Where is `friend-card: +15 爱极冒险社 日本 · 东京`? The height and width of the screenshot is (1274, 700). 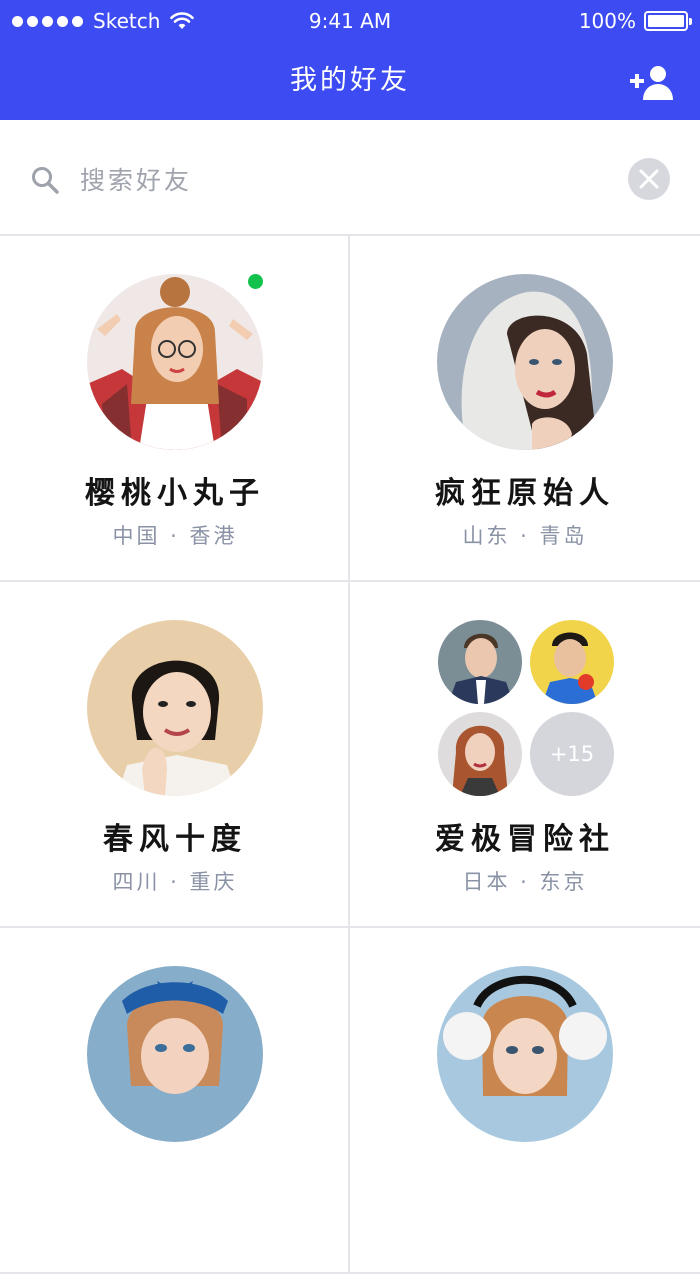
friend-card: +15 爱极冒险社 日本 · 东京 is located at coordinates (525, 755).